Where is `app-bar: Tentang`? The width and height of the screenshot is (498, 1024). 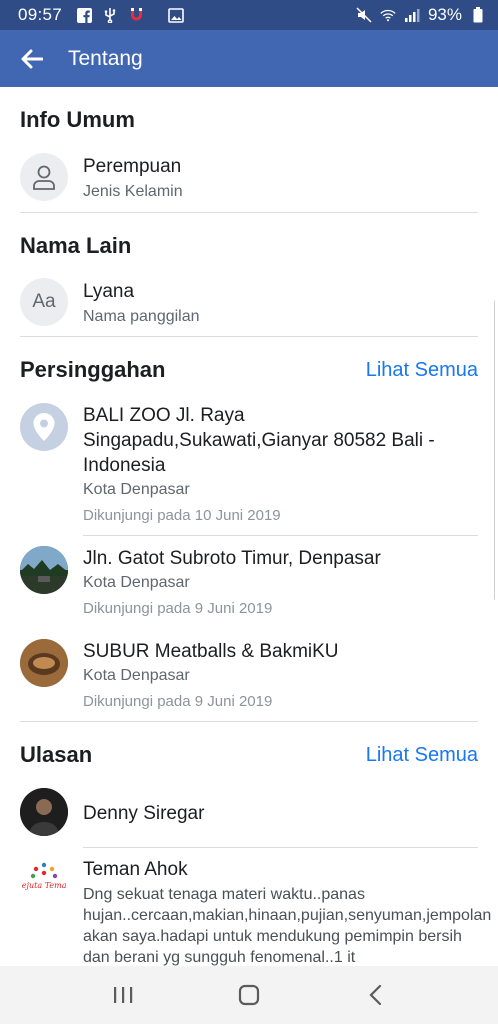
app-bar: Tentang is located at coordinates (249, 58).